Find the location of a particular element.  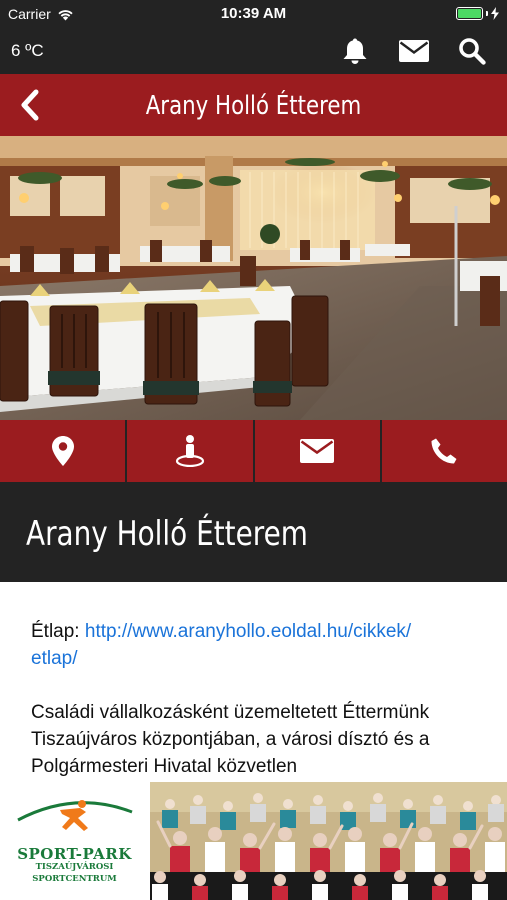

person-on-map-icon is located at coordinates (189, 451).